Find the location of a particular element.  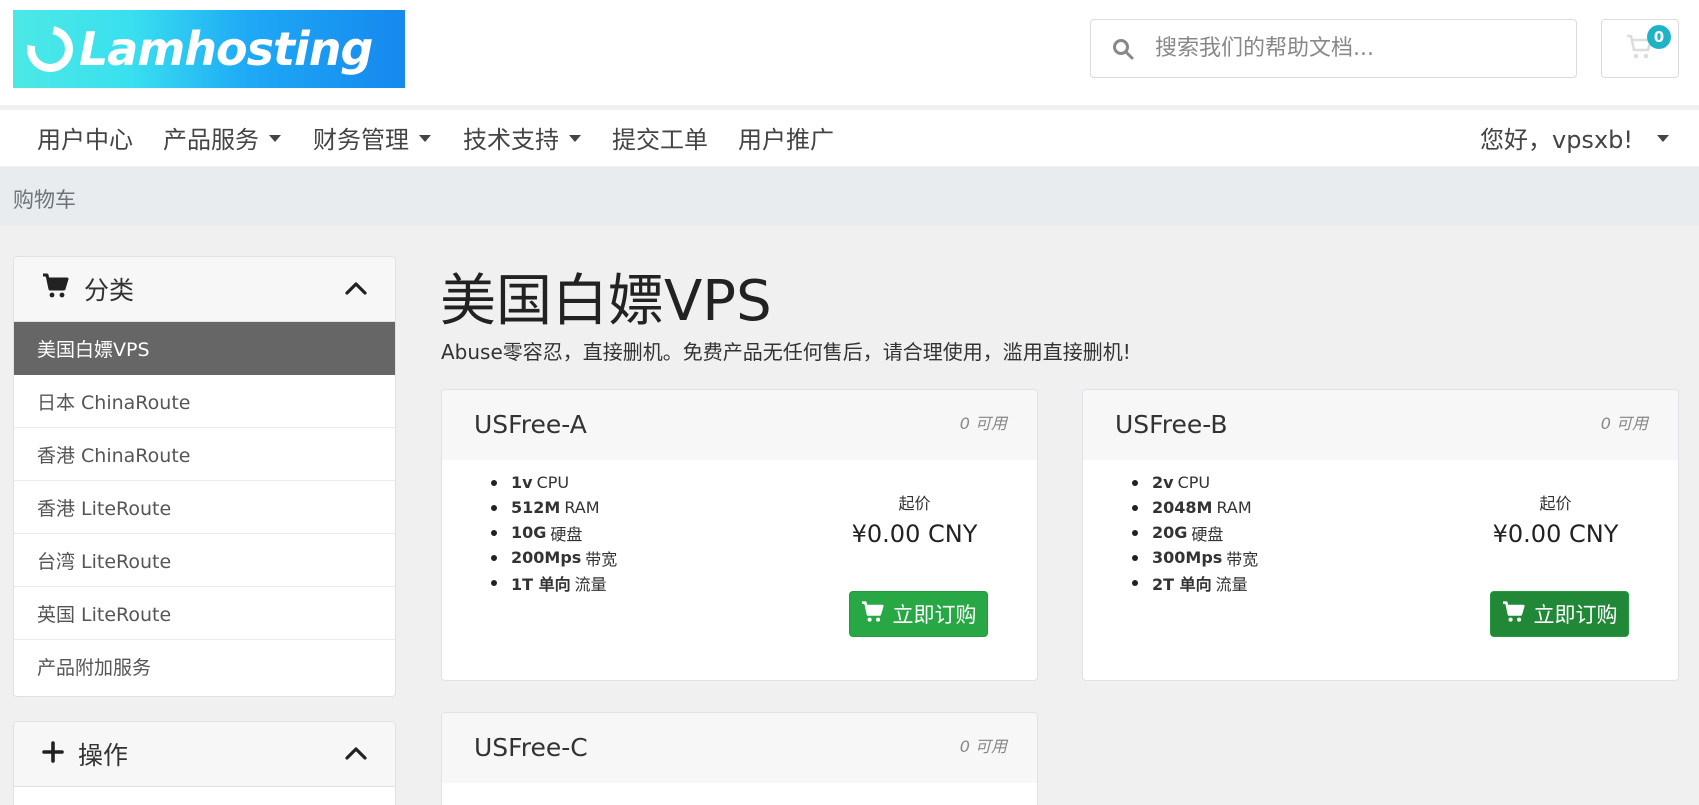

page-subtitle: Abuse零容忍，直接删机。免费产品无任何售后，请合理使用，滥用直接删机! is located at coordinates (786, 352).